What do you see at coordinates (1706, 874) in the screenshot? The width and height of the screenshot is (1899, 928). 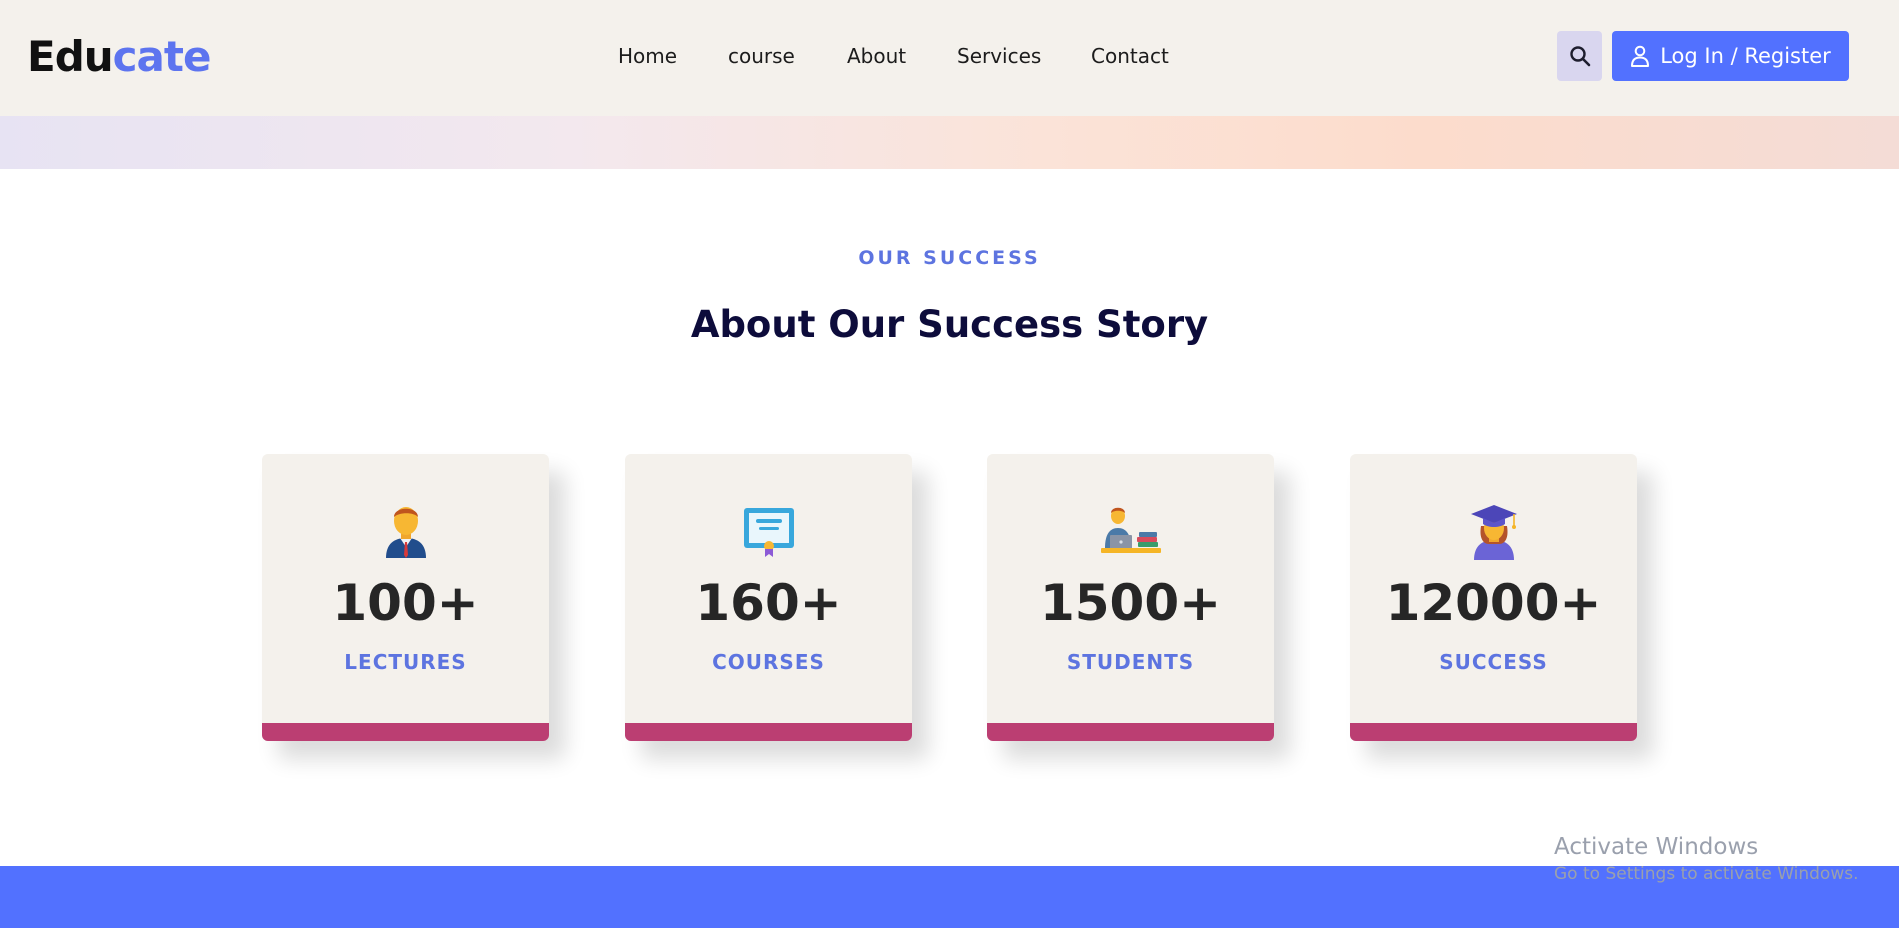 I see `watermark-subtitle: Go to Settings to activate Windows.` at bounding box center [1706, 874].